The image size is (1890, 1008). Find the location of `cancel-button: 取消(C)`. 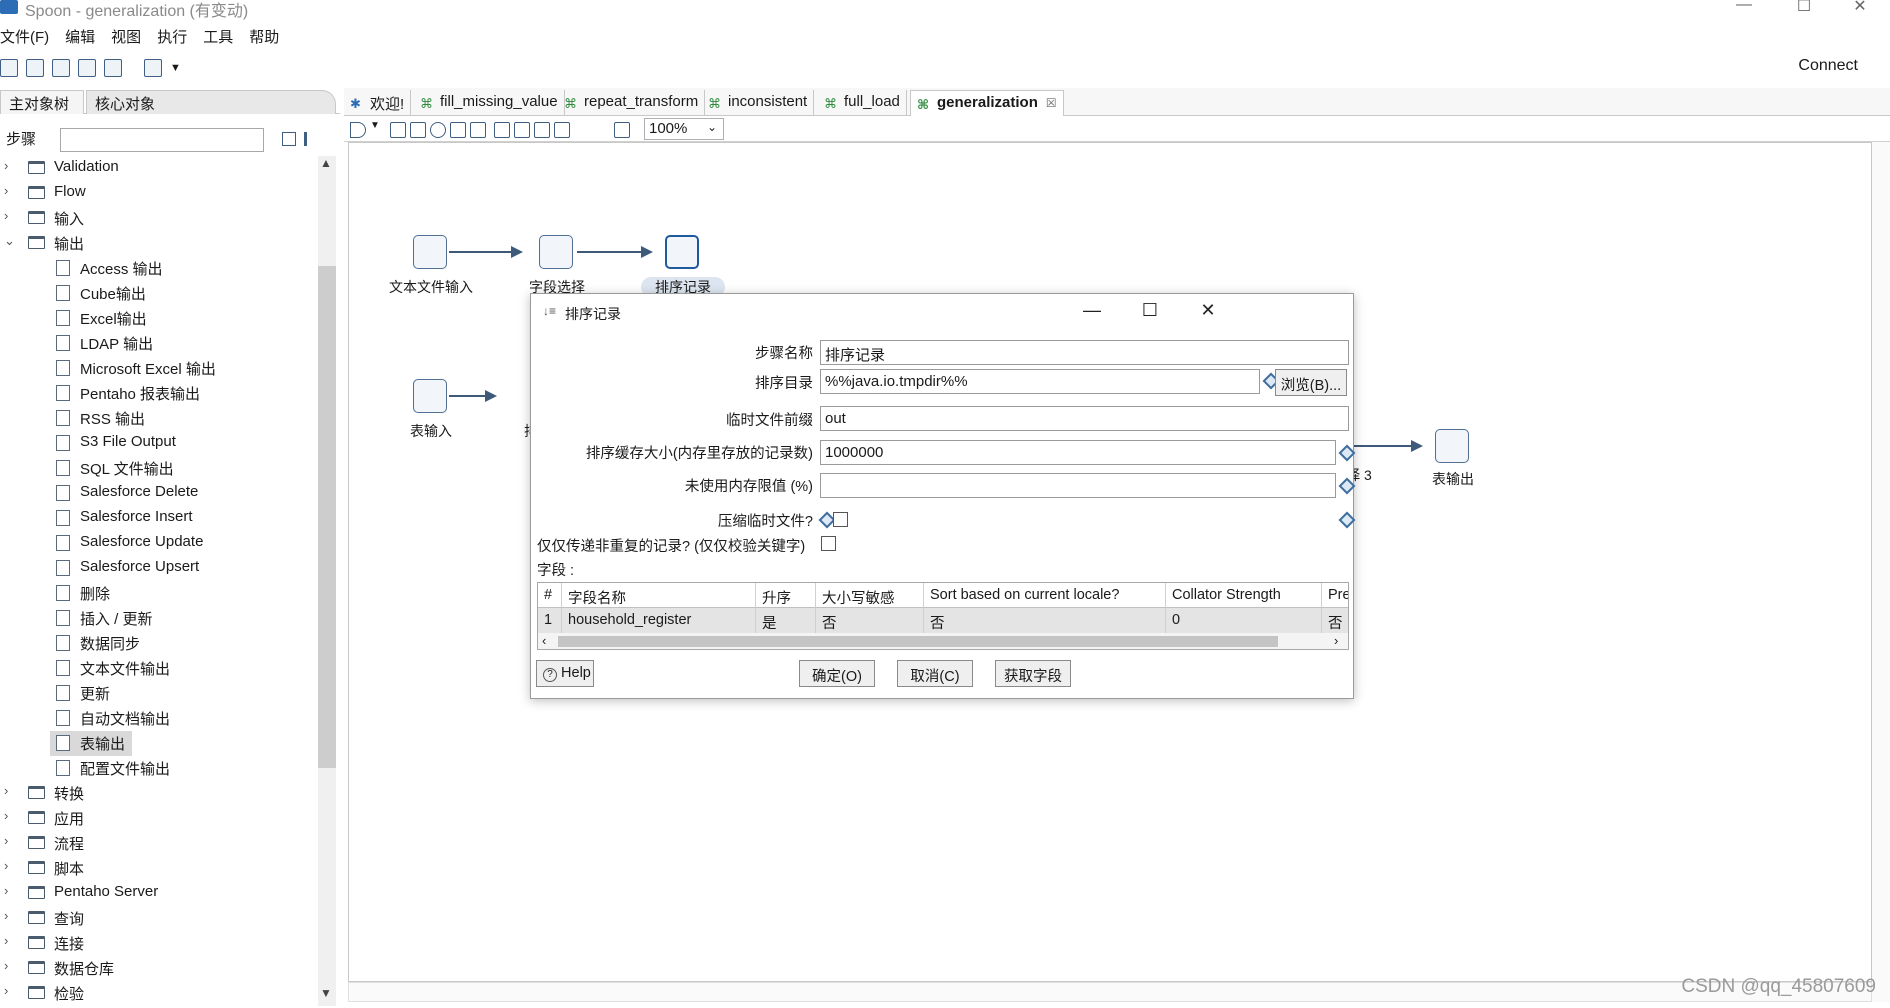

cancel-button: 取消(C) is located at coordinates (935, 673).